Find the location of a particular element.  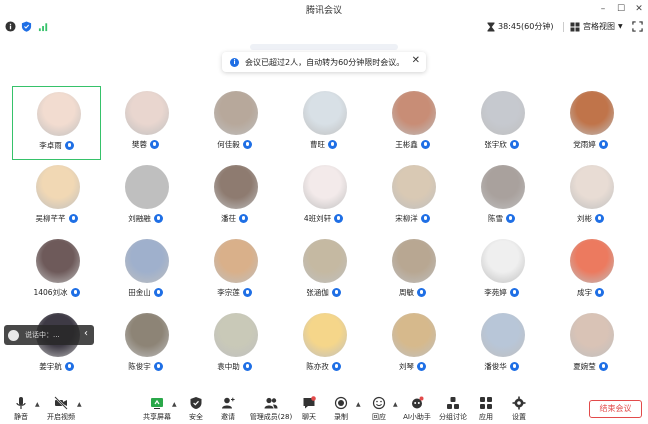

chevron-left-icon: ‹ is located at coordinates (86, 333).